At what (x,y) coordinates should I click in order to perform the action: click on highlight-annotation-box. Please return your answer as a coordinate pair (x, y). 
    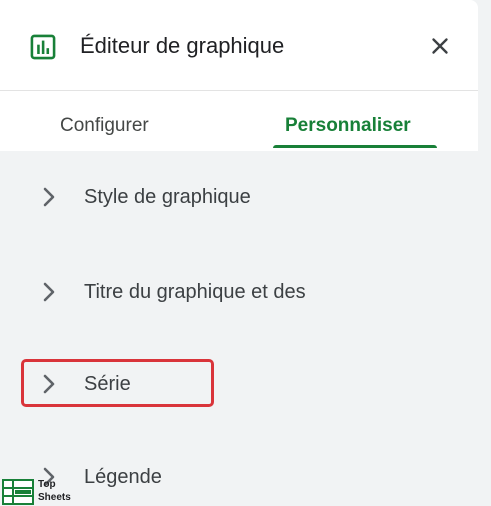
    Looking at the image, I should click on (117, 383).